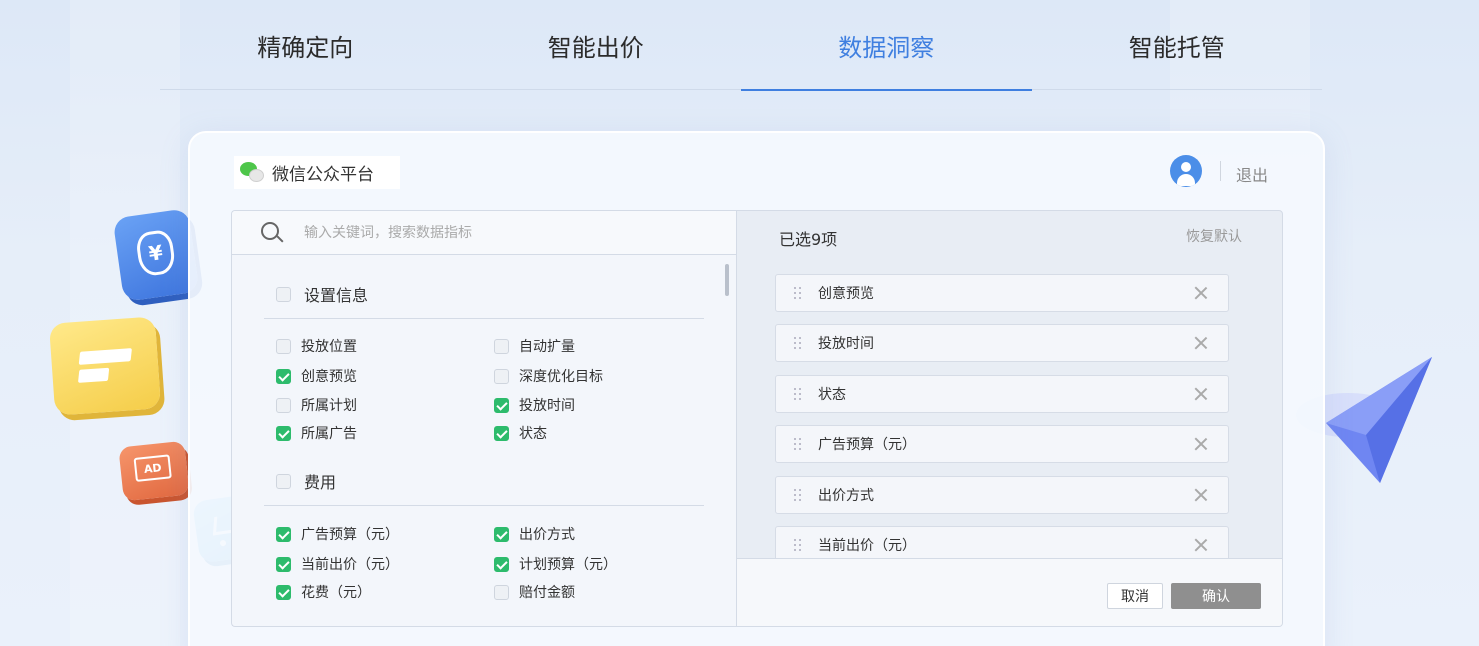  What do you see at coordinates (561, 377) in the screenshot?
I see `option-label: 深度优化目标` at bounding box center [561, 377].